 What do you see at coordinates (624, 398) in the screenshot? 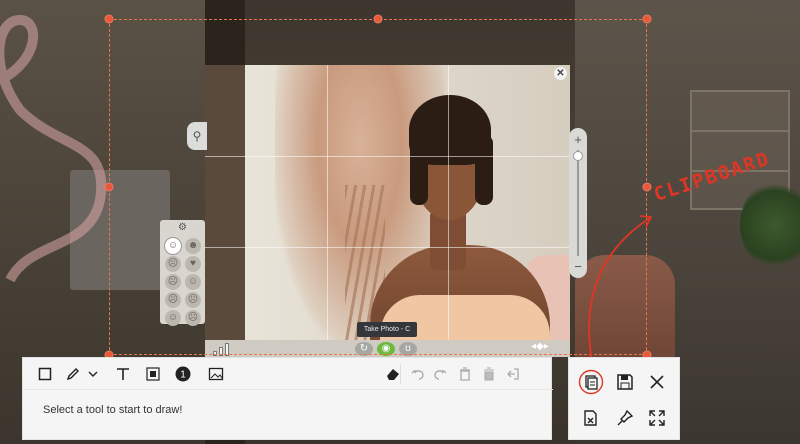
I see `action-panel` at bounding box center [624, 398].